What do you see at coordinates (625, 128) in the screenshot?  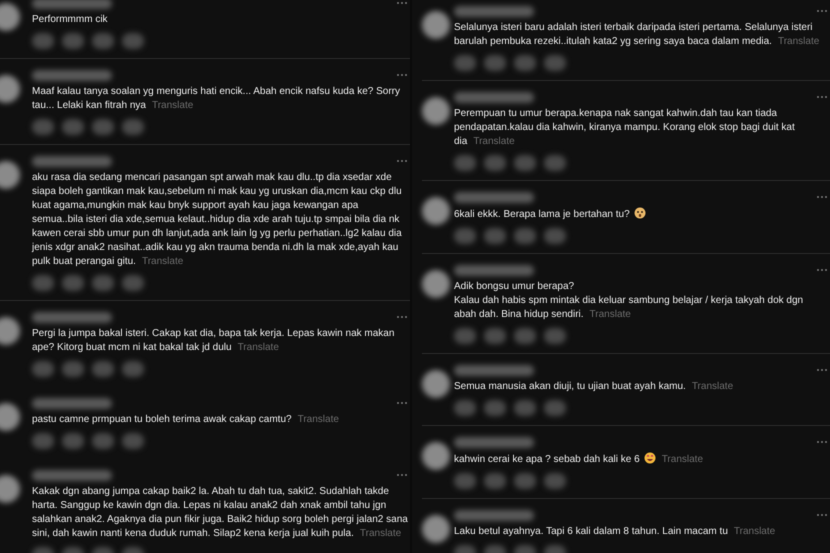 I see `comment-text: Perempuan tu umur berapa.kenapa nak sangat kahwin.dah tau kan tiada pendapatan.kalau dia kahwin, kiranya mampu. Korang elok stop bagi duit kat dia Translate` at bounding box center [625, 128].